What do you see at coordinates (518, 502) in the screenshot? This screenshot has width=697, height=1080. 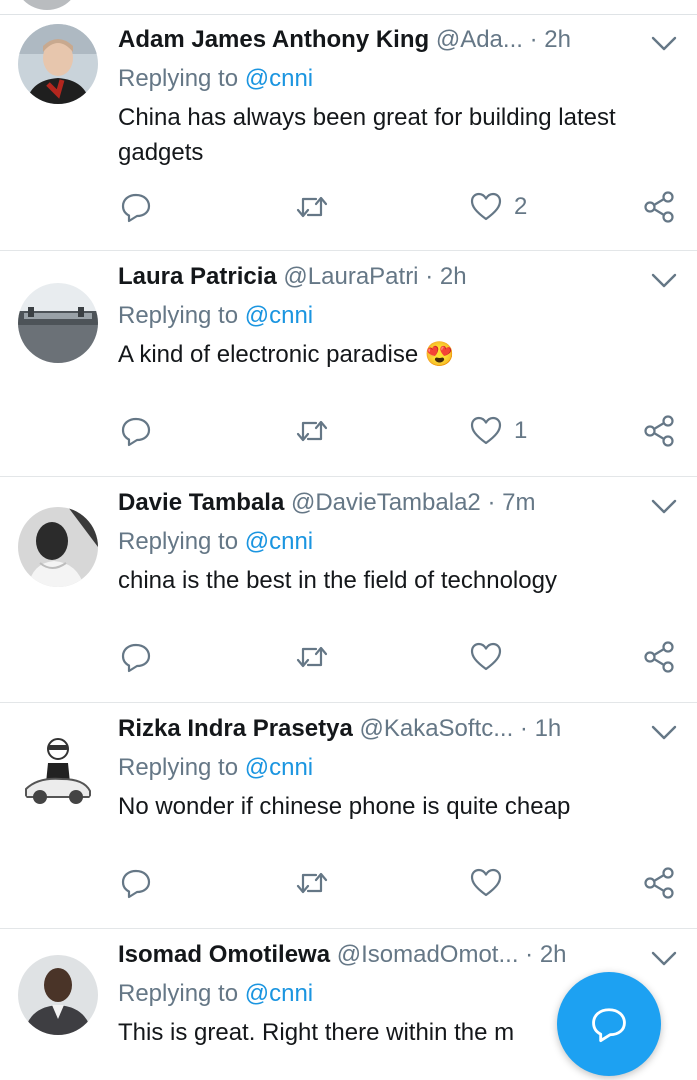 I see `timestamp: 7m` at bounding box center [518, 502].